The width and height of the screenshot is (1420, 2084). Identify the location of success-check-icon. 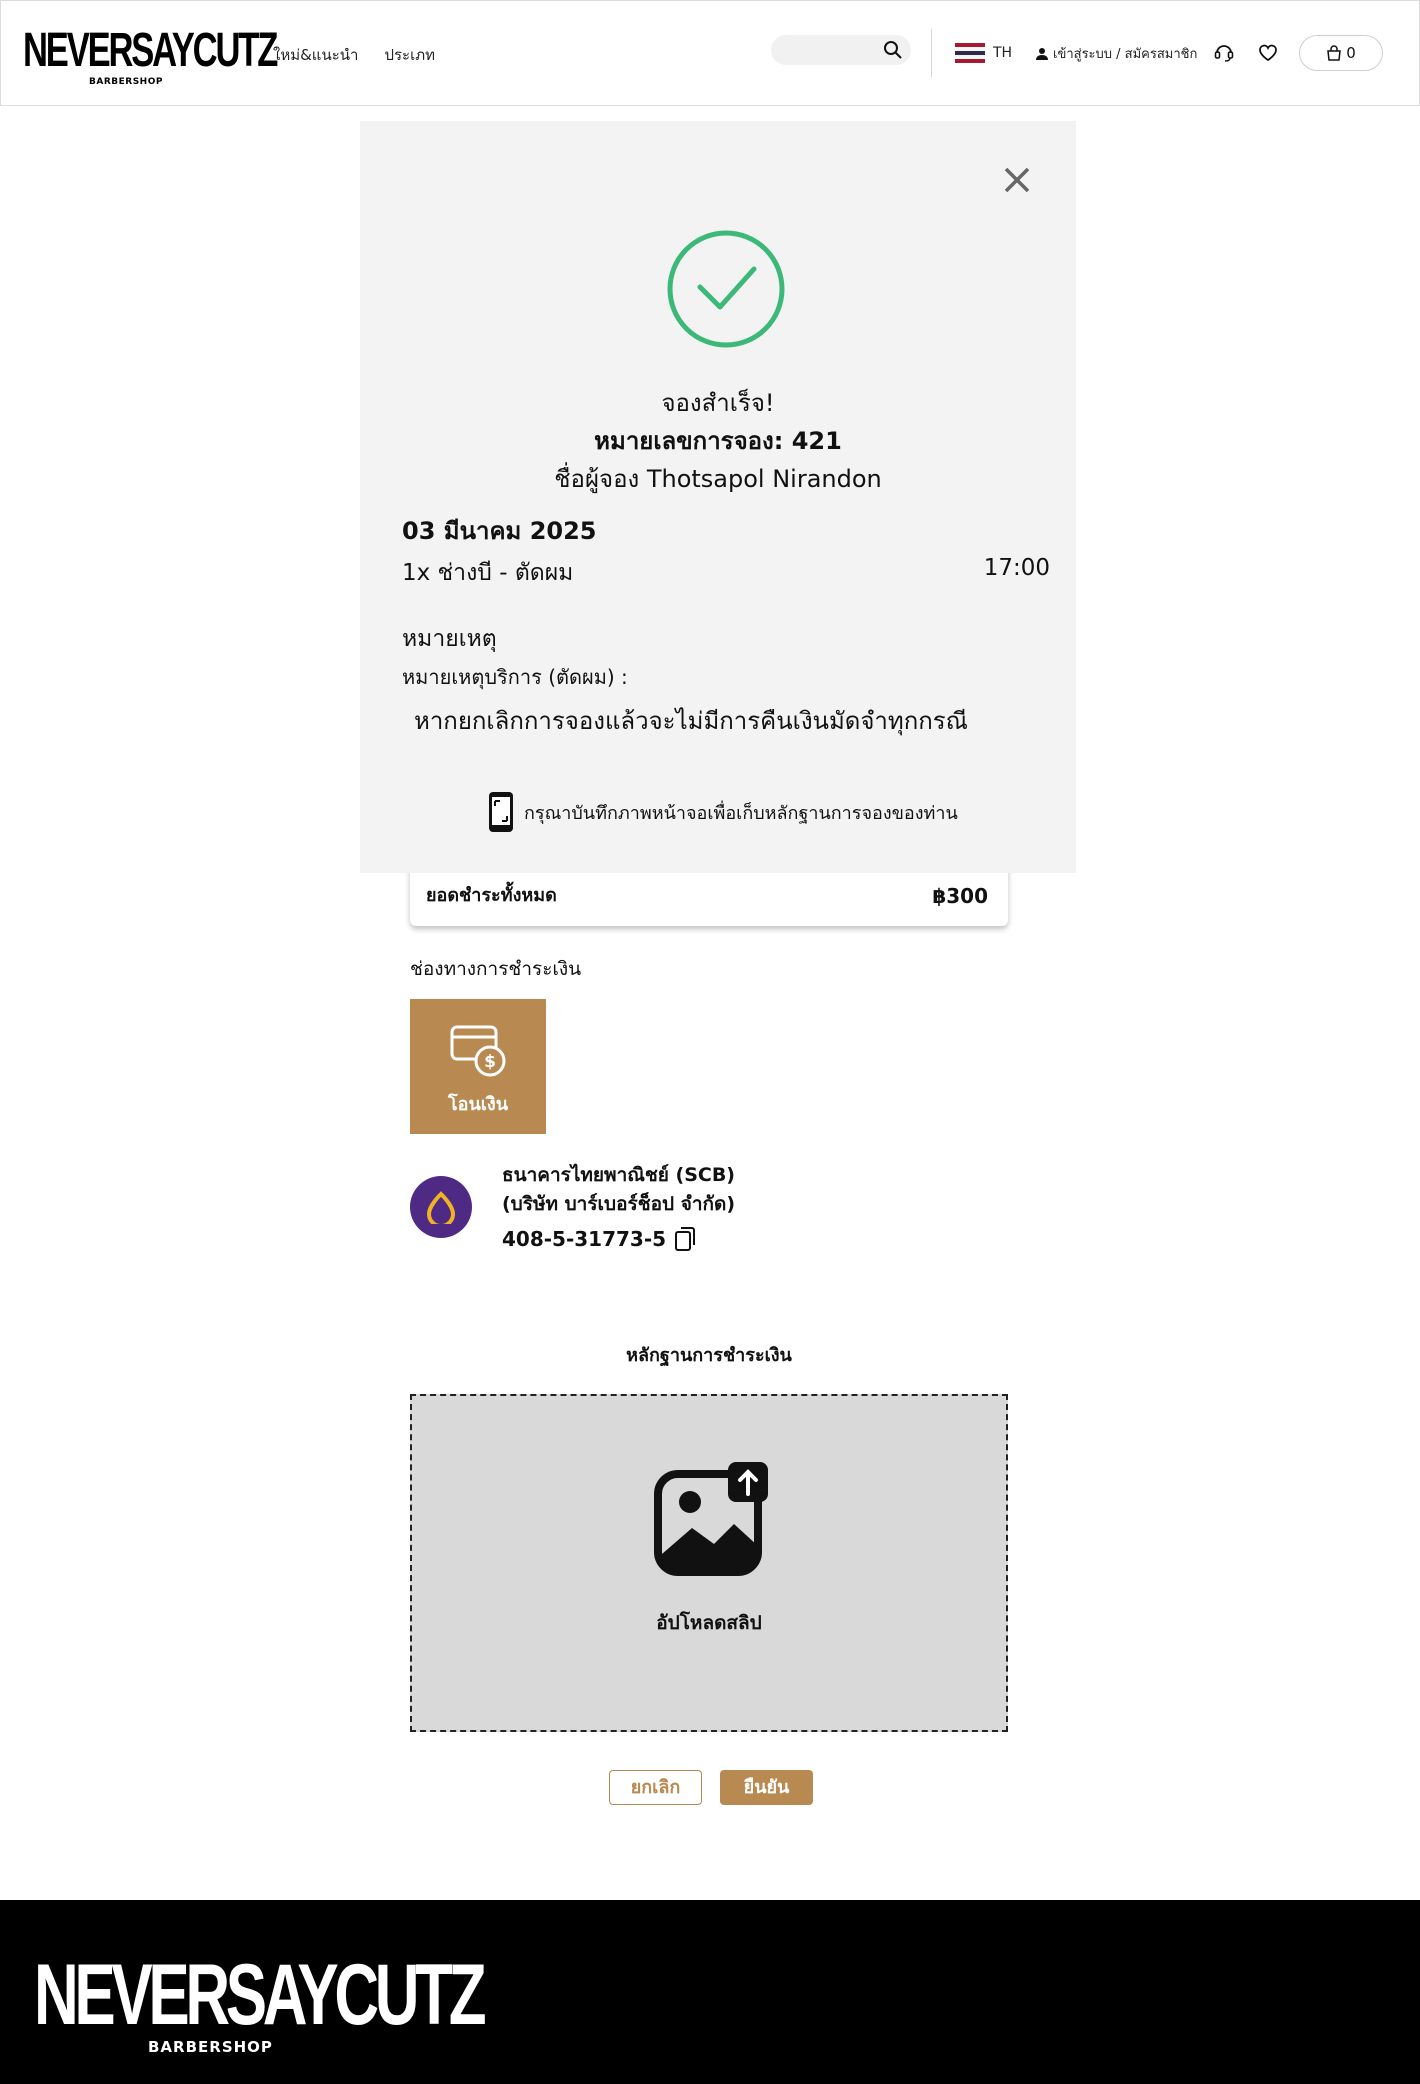
(726, 289).